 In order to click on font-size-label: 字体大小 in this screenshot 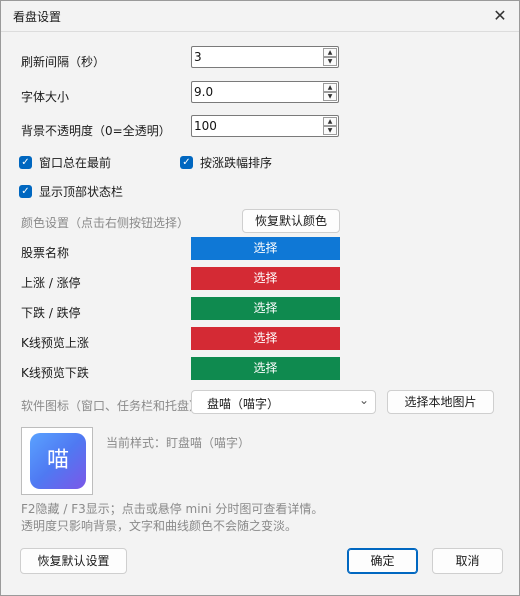, I will do `click(45, 97)`.